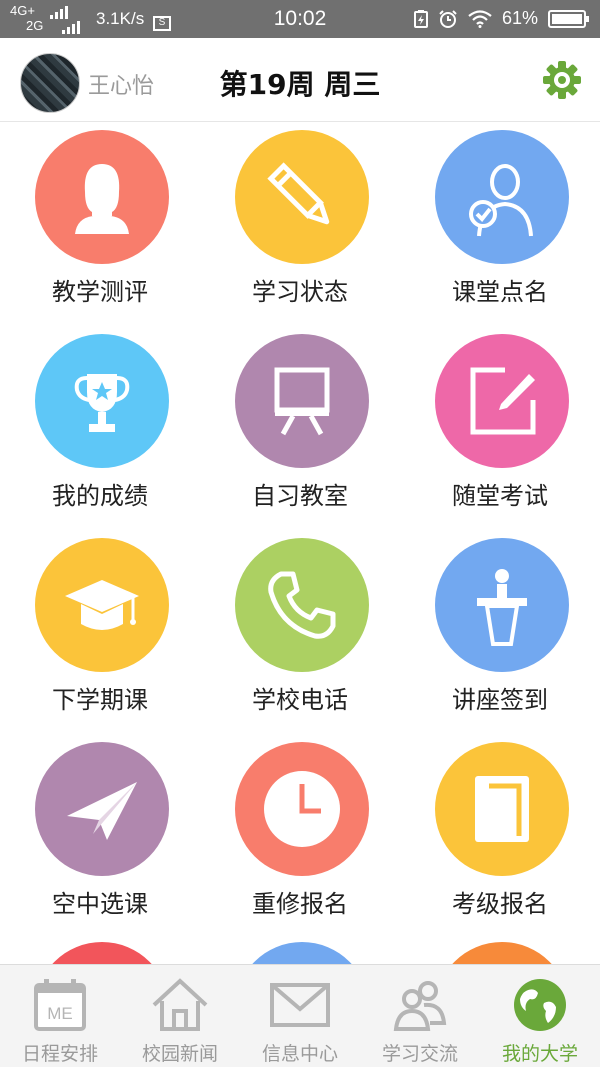 The image size is (600, 1067). I want to click on status-right: 61%, so click(501, 18).